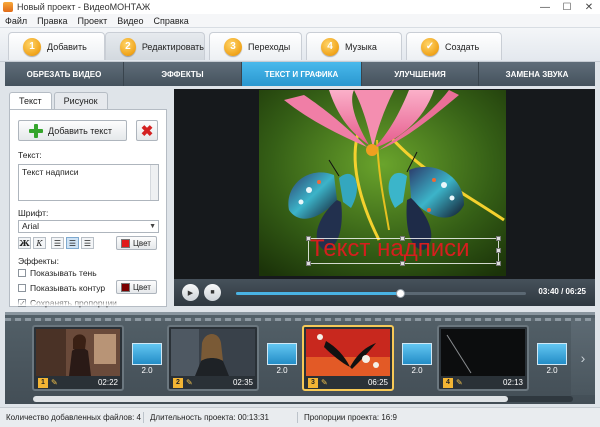 The width and height of the screenshot is (600, 427). I want to click on chevron-right-icon: ›, so click(583, 358).